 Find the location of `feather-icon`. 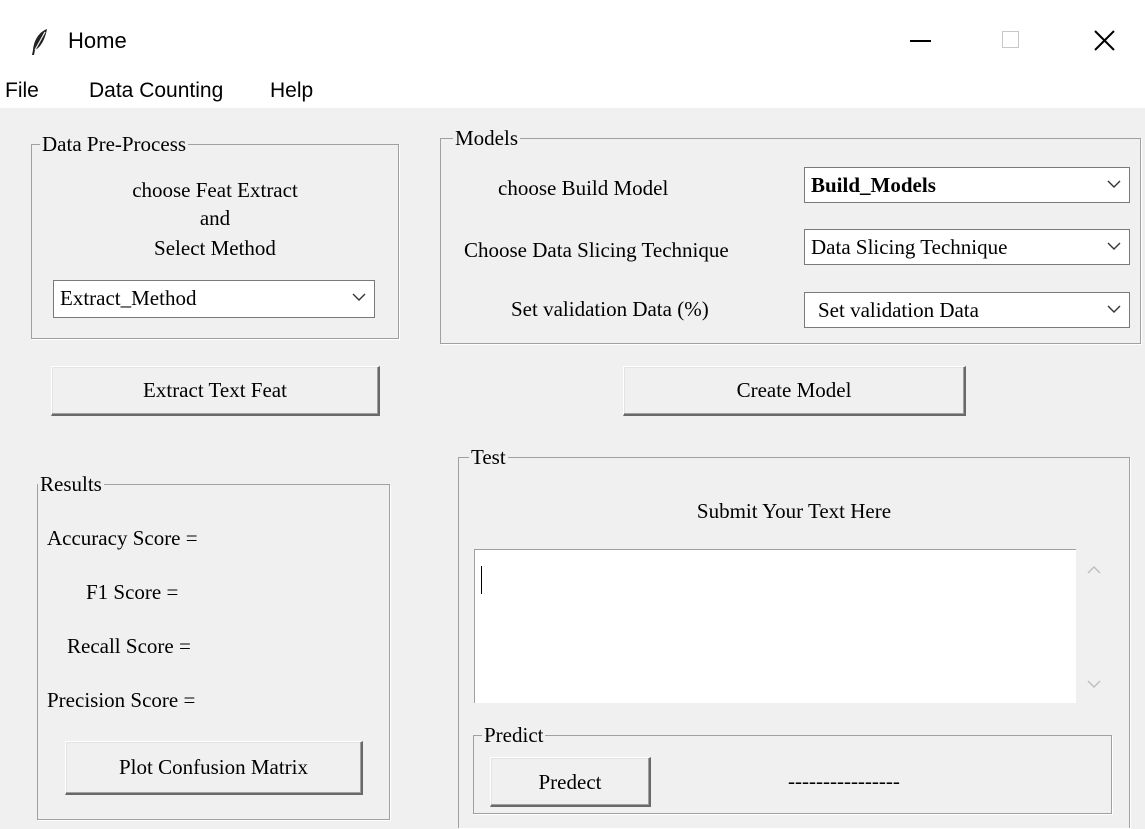

feather-icon is located at coordinates (39, 42).